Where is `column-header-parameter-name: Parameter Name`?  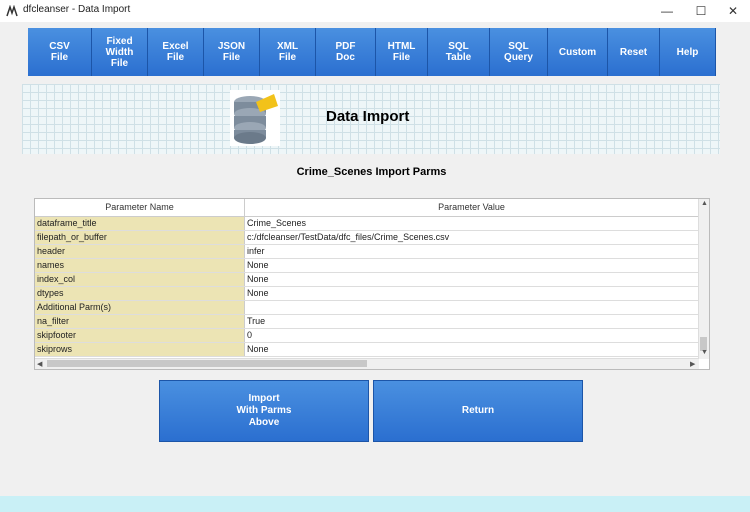 column-header-parameter-name: Parameter Name is located at coordinates (140, 207).